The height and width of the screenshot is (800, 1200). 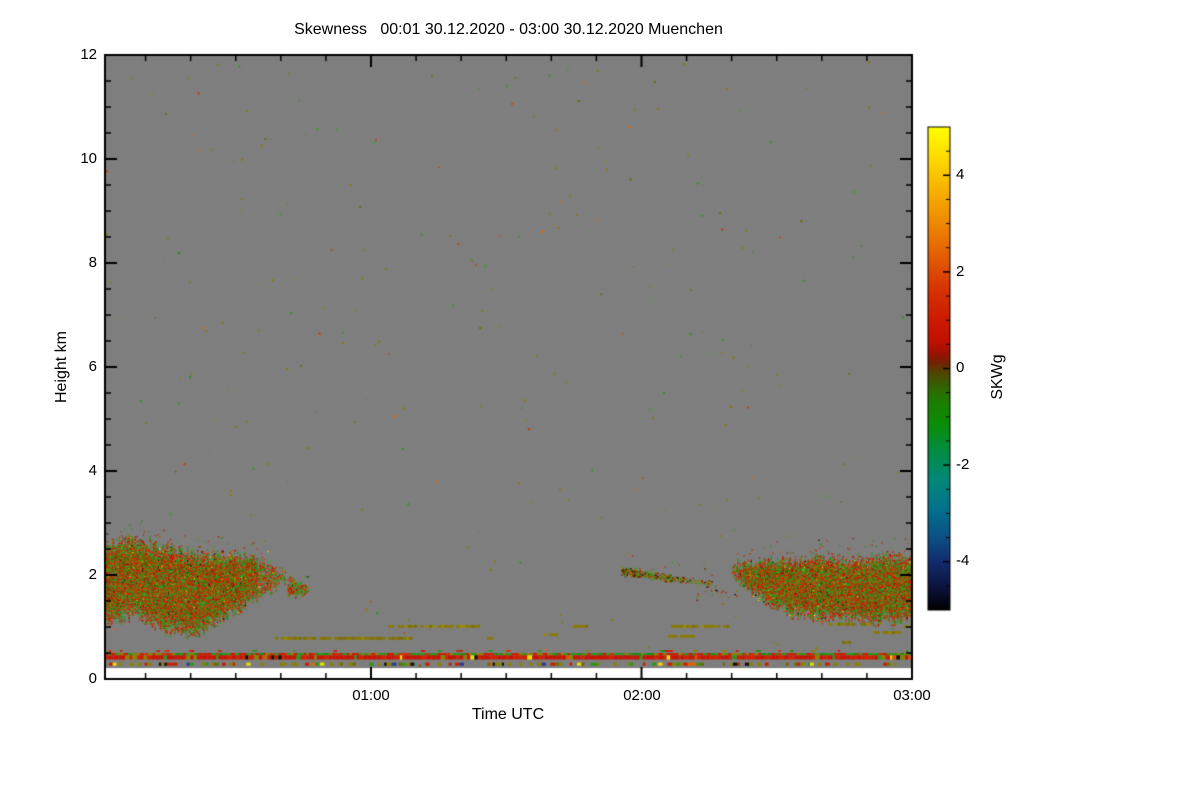 What do you see at coordinates (960, 174) in the screenshot?
I see `colorbar-tick-label-4: 4` at bounding box center [960, 174].